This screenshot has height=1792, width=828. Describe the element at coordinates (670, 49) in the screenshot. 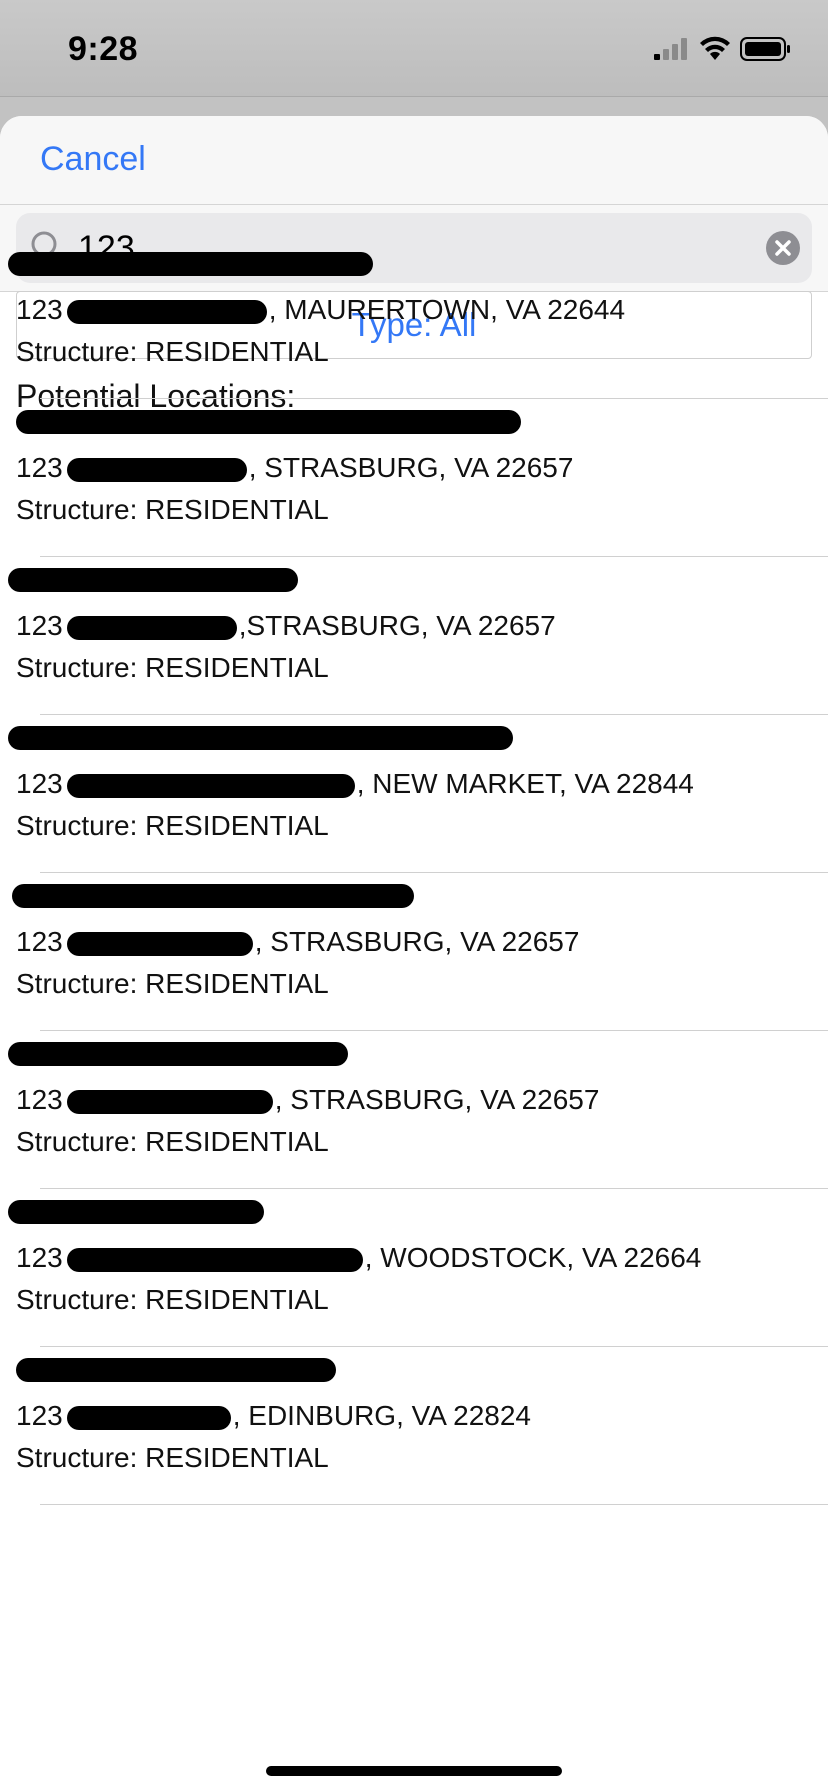

I see `cellular-signal-icon` at that location.